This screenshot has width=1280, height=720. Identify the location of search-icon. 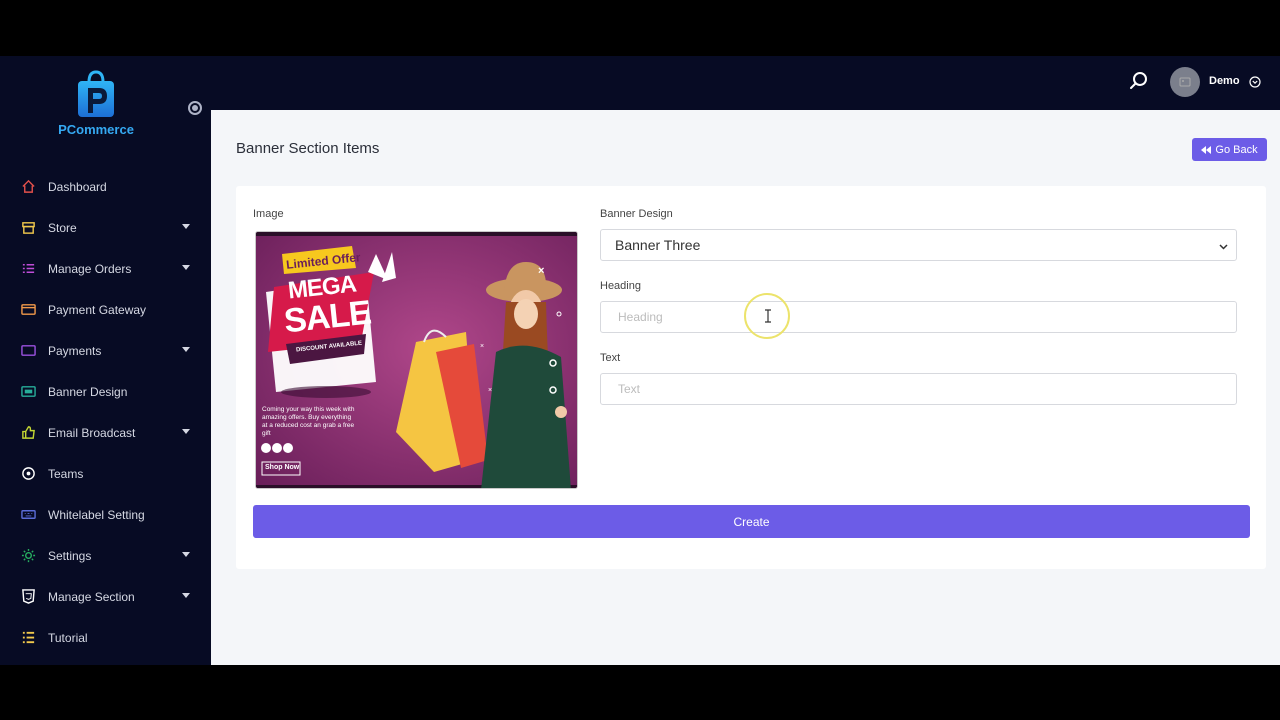
(1139, 81).